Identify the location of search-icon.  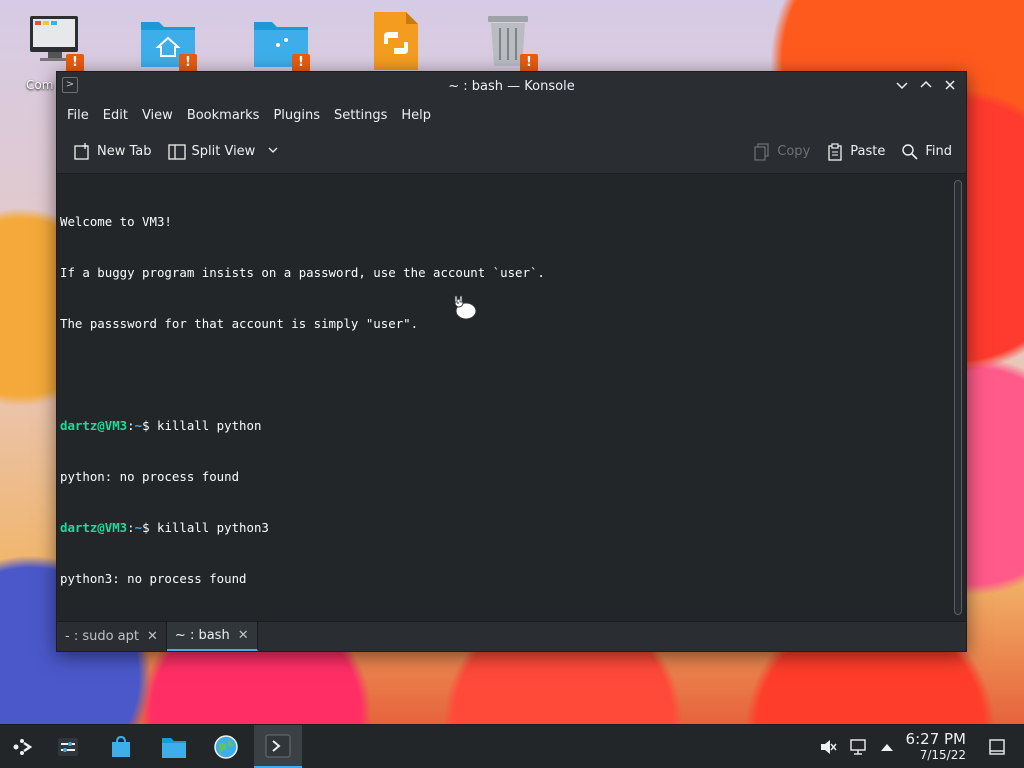
(910, 152).